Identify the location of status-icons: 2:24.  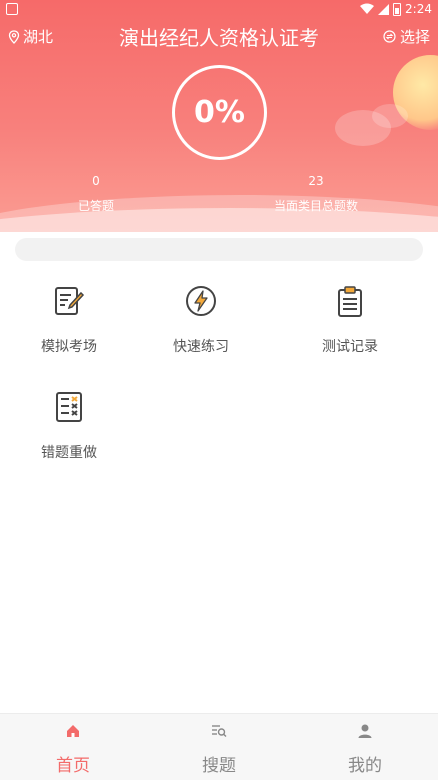
(396, 9).